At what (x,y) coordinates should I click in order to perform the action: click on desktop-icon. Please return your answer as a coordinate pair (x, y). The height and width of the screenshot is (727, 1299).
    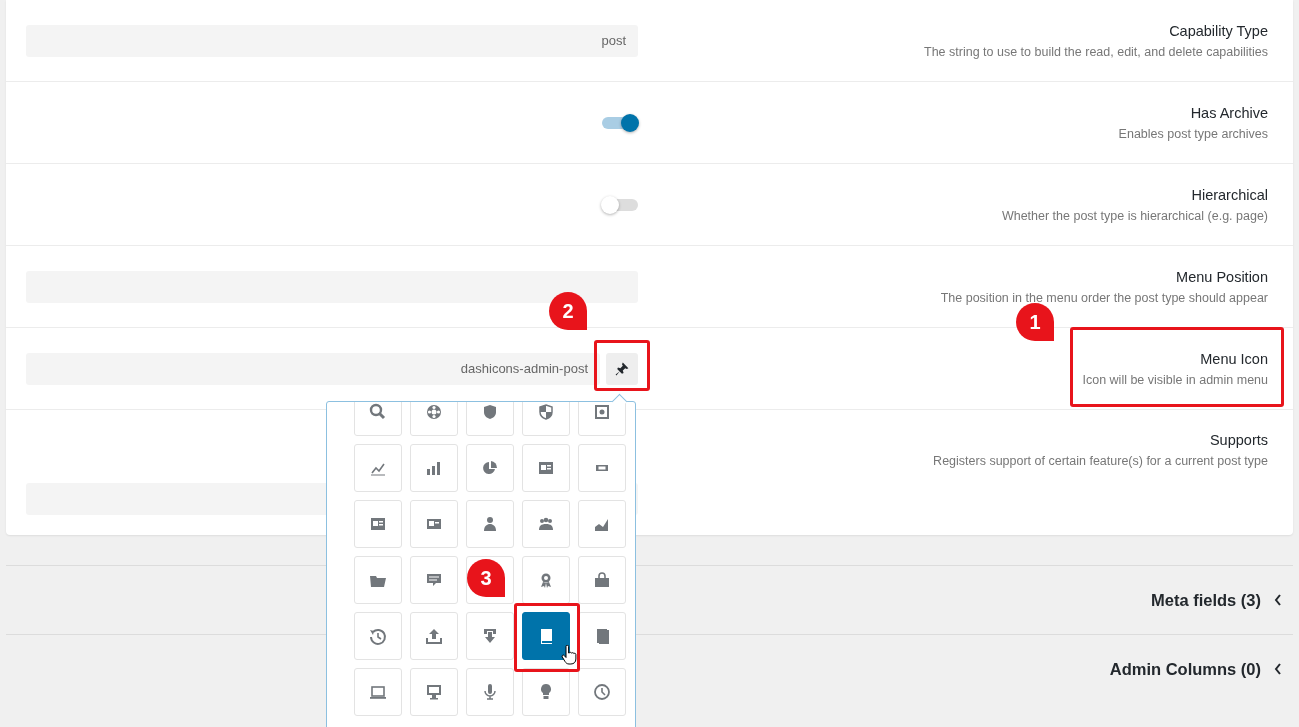
    Looking at the image, I should click on (434, 692).